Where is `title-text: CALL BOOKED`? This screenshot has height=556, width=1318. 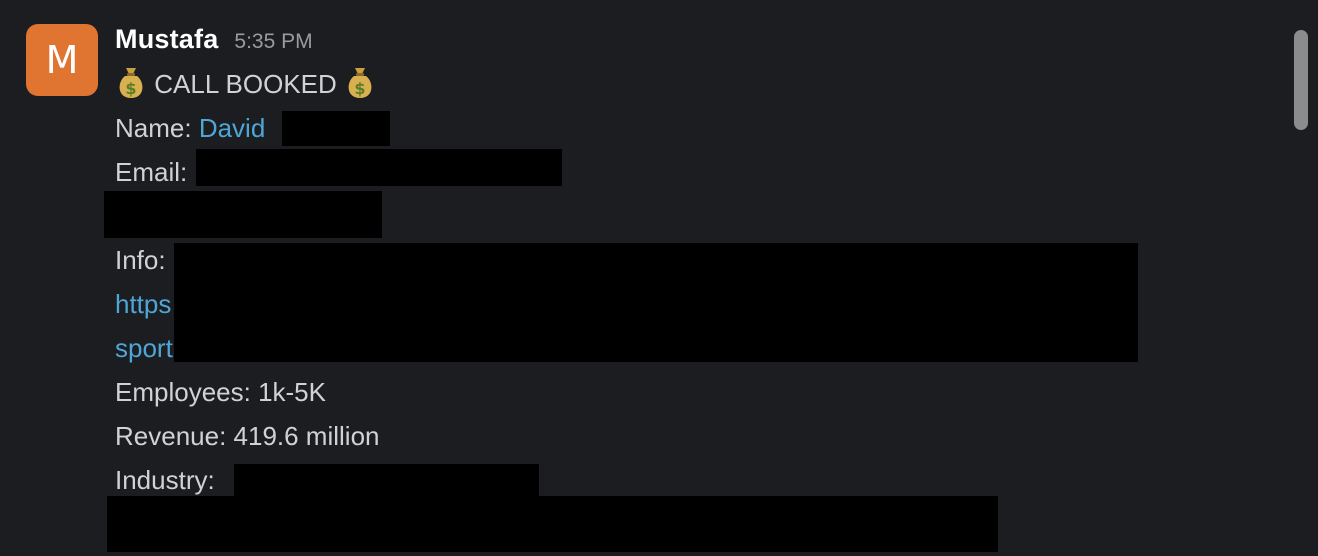
title-text: CALL BOOKED is located at coordinates (245, 84).